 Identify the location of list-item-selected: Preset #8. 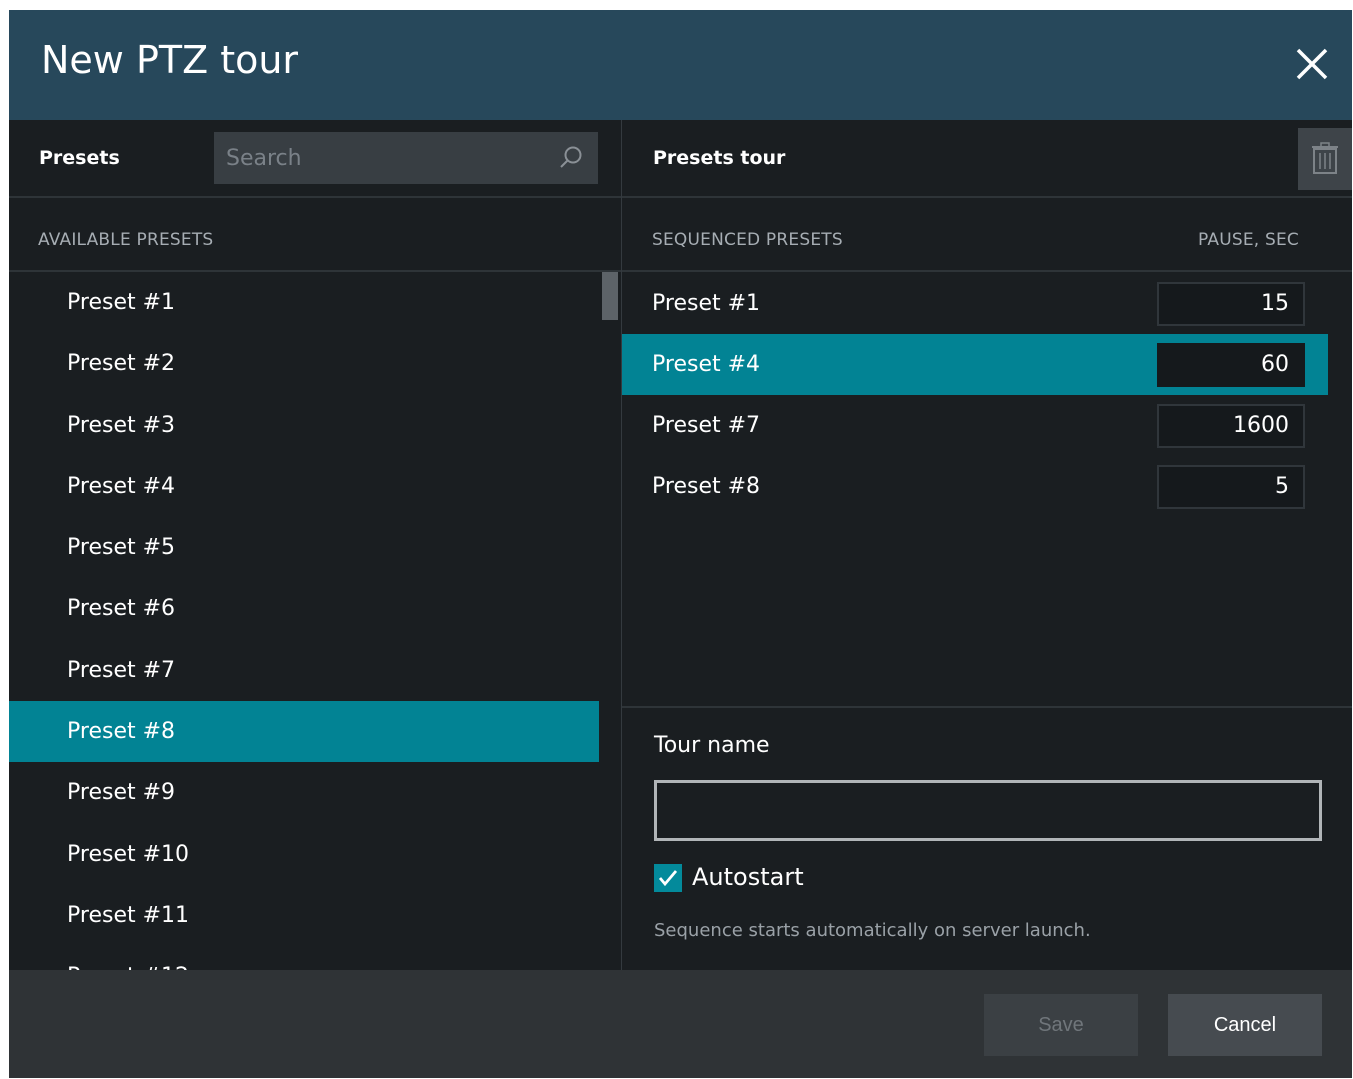
(304, 732).